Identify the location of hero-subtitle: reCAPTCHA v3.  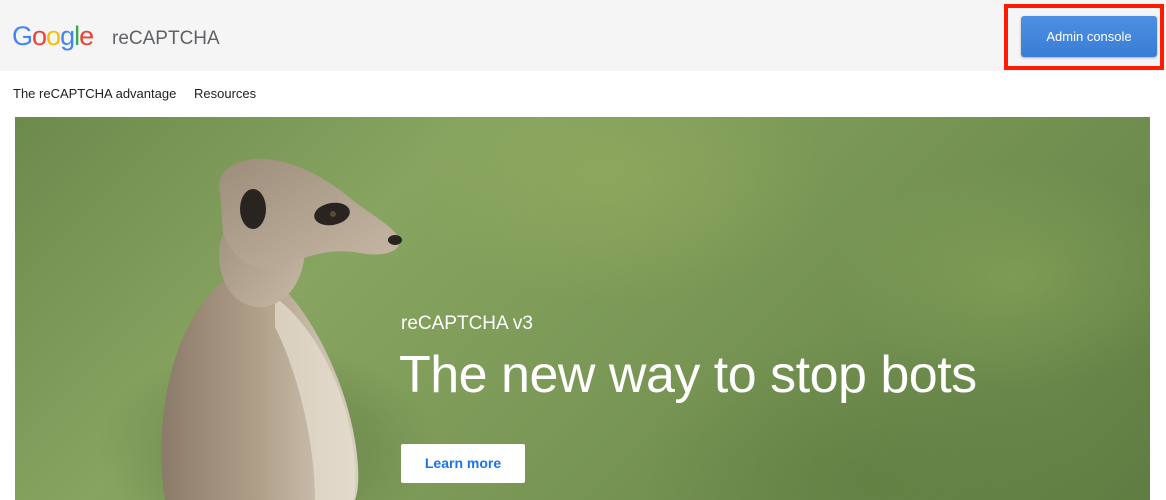
(467, 323).